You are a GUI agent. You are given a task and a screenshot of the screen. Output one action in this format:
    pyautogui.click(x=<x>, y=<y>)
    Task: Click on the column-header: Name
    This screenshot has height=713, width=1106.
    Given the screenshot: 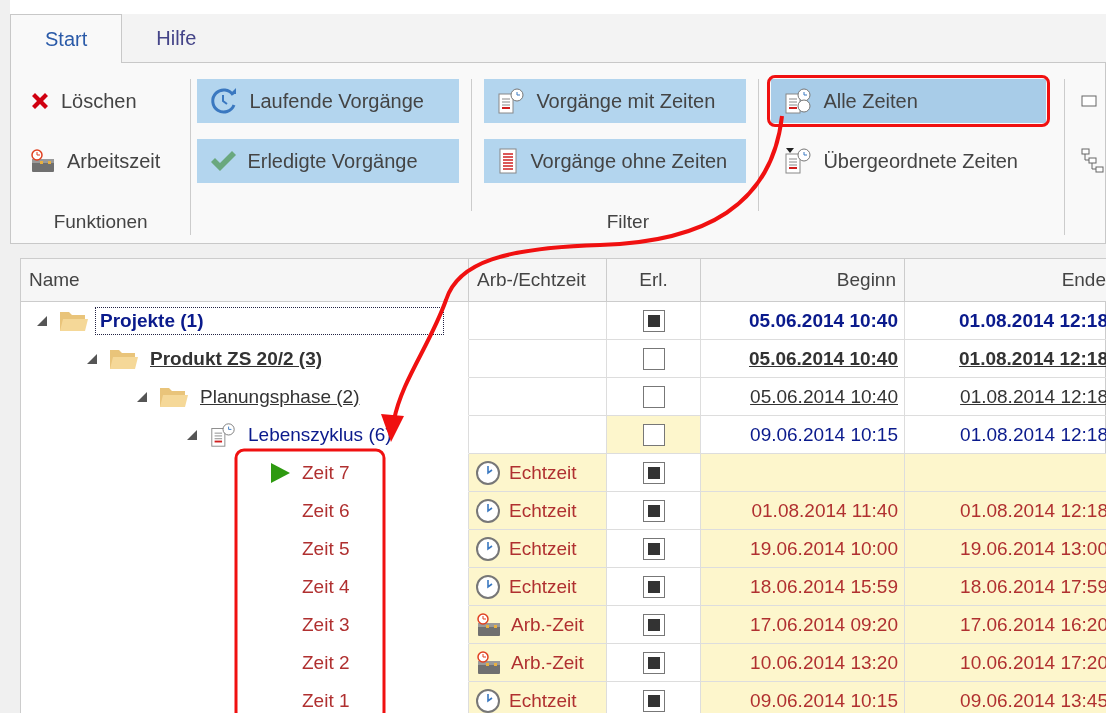 What is the action you would take?
    pyautogui.click(x=245, y=280)
    